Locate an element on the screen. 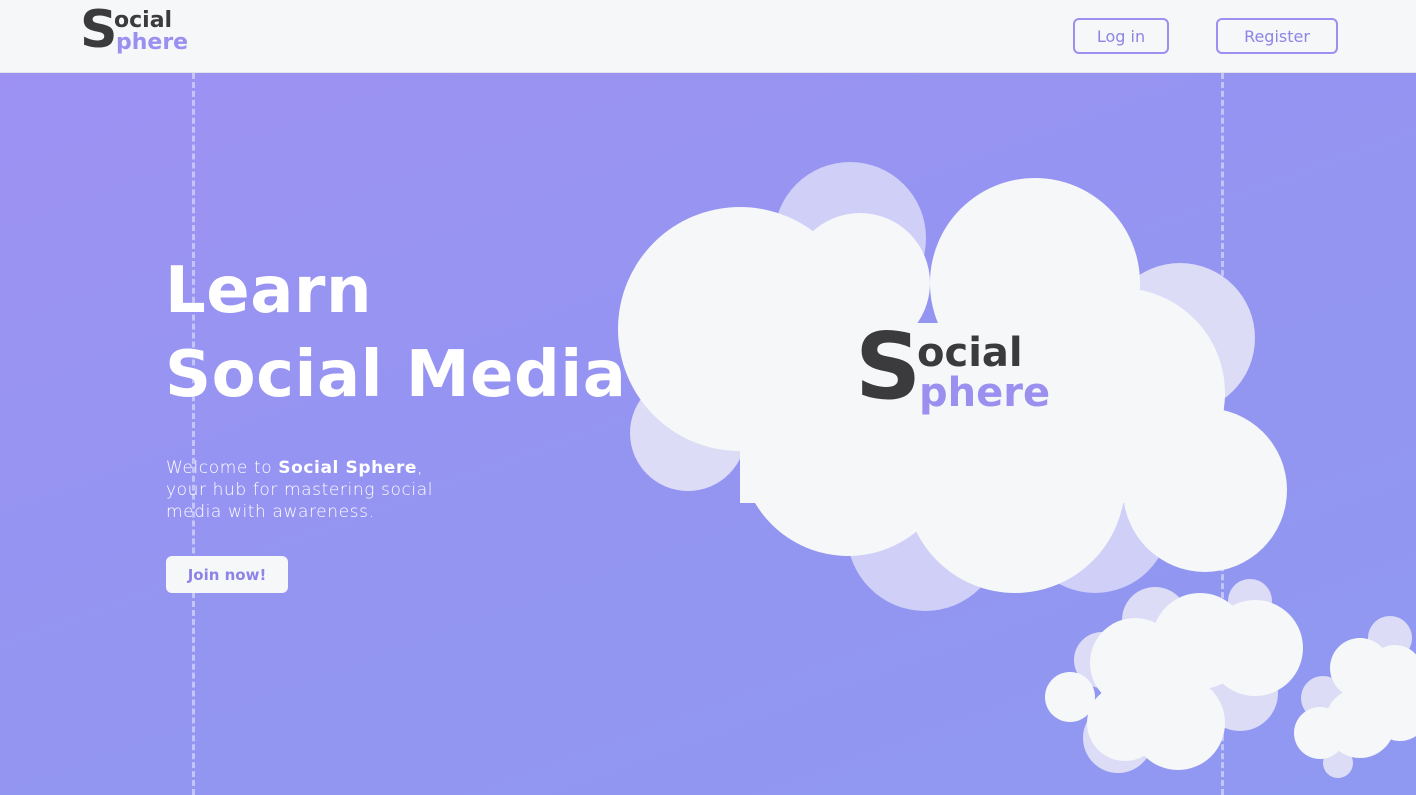 This screenshot has width=1416, height=795. headline-line-2: Social Media is located at coordinates (396, 375).